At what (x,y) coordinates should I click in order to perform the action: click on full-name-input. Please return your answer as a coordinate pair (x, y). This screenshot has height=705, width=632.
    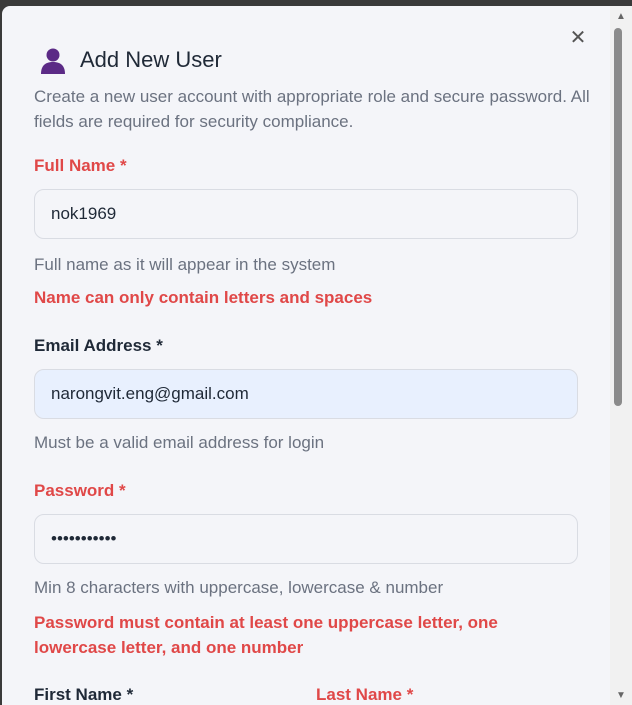
    Looking at the image, I should click on (306, 214).